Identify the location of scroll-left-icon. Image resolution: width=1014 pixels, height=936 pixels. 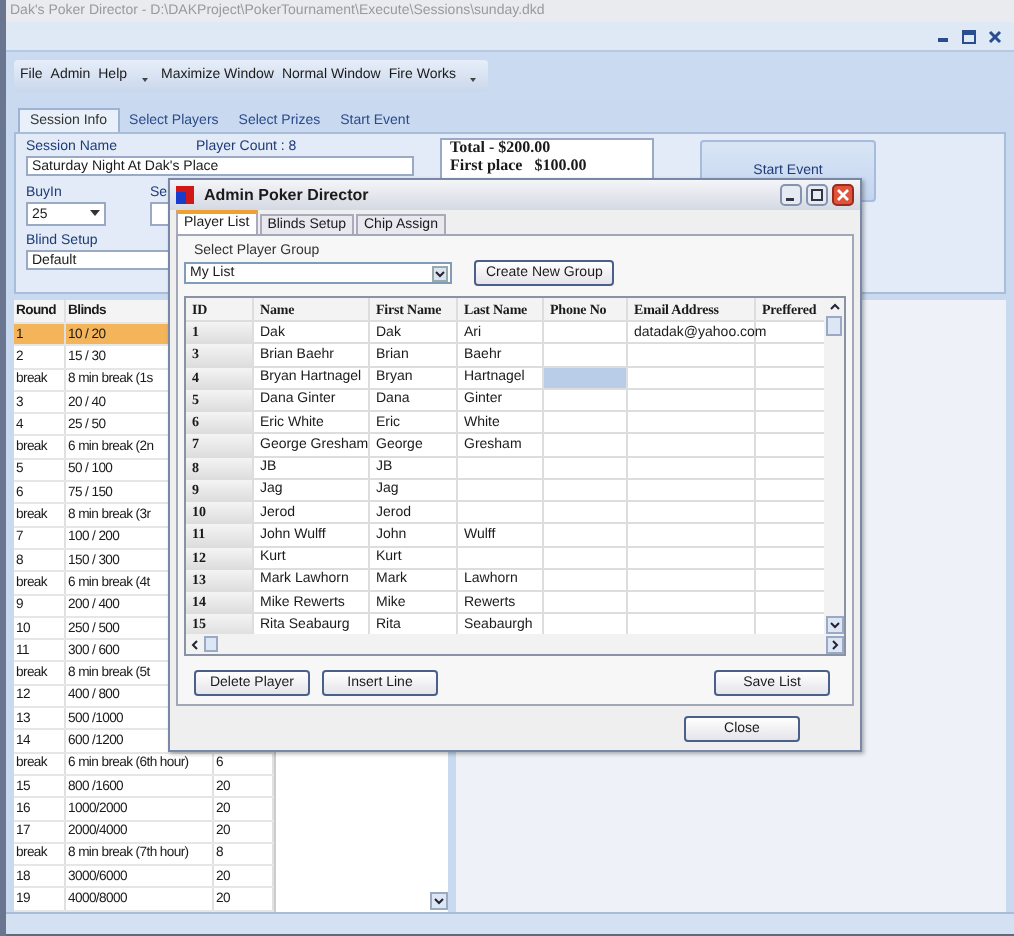
(195, 644).